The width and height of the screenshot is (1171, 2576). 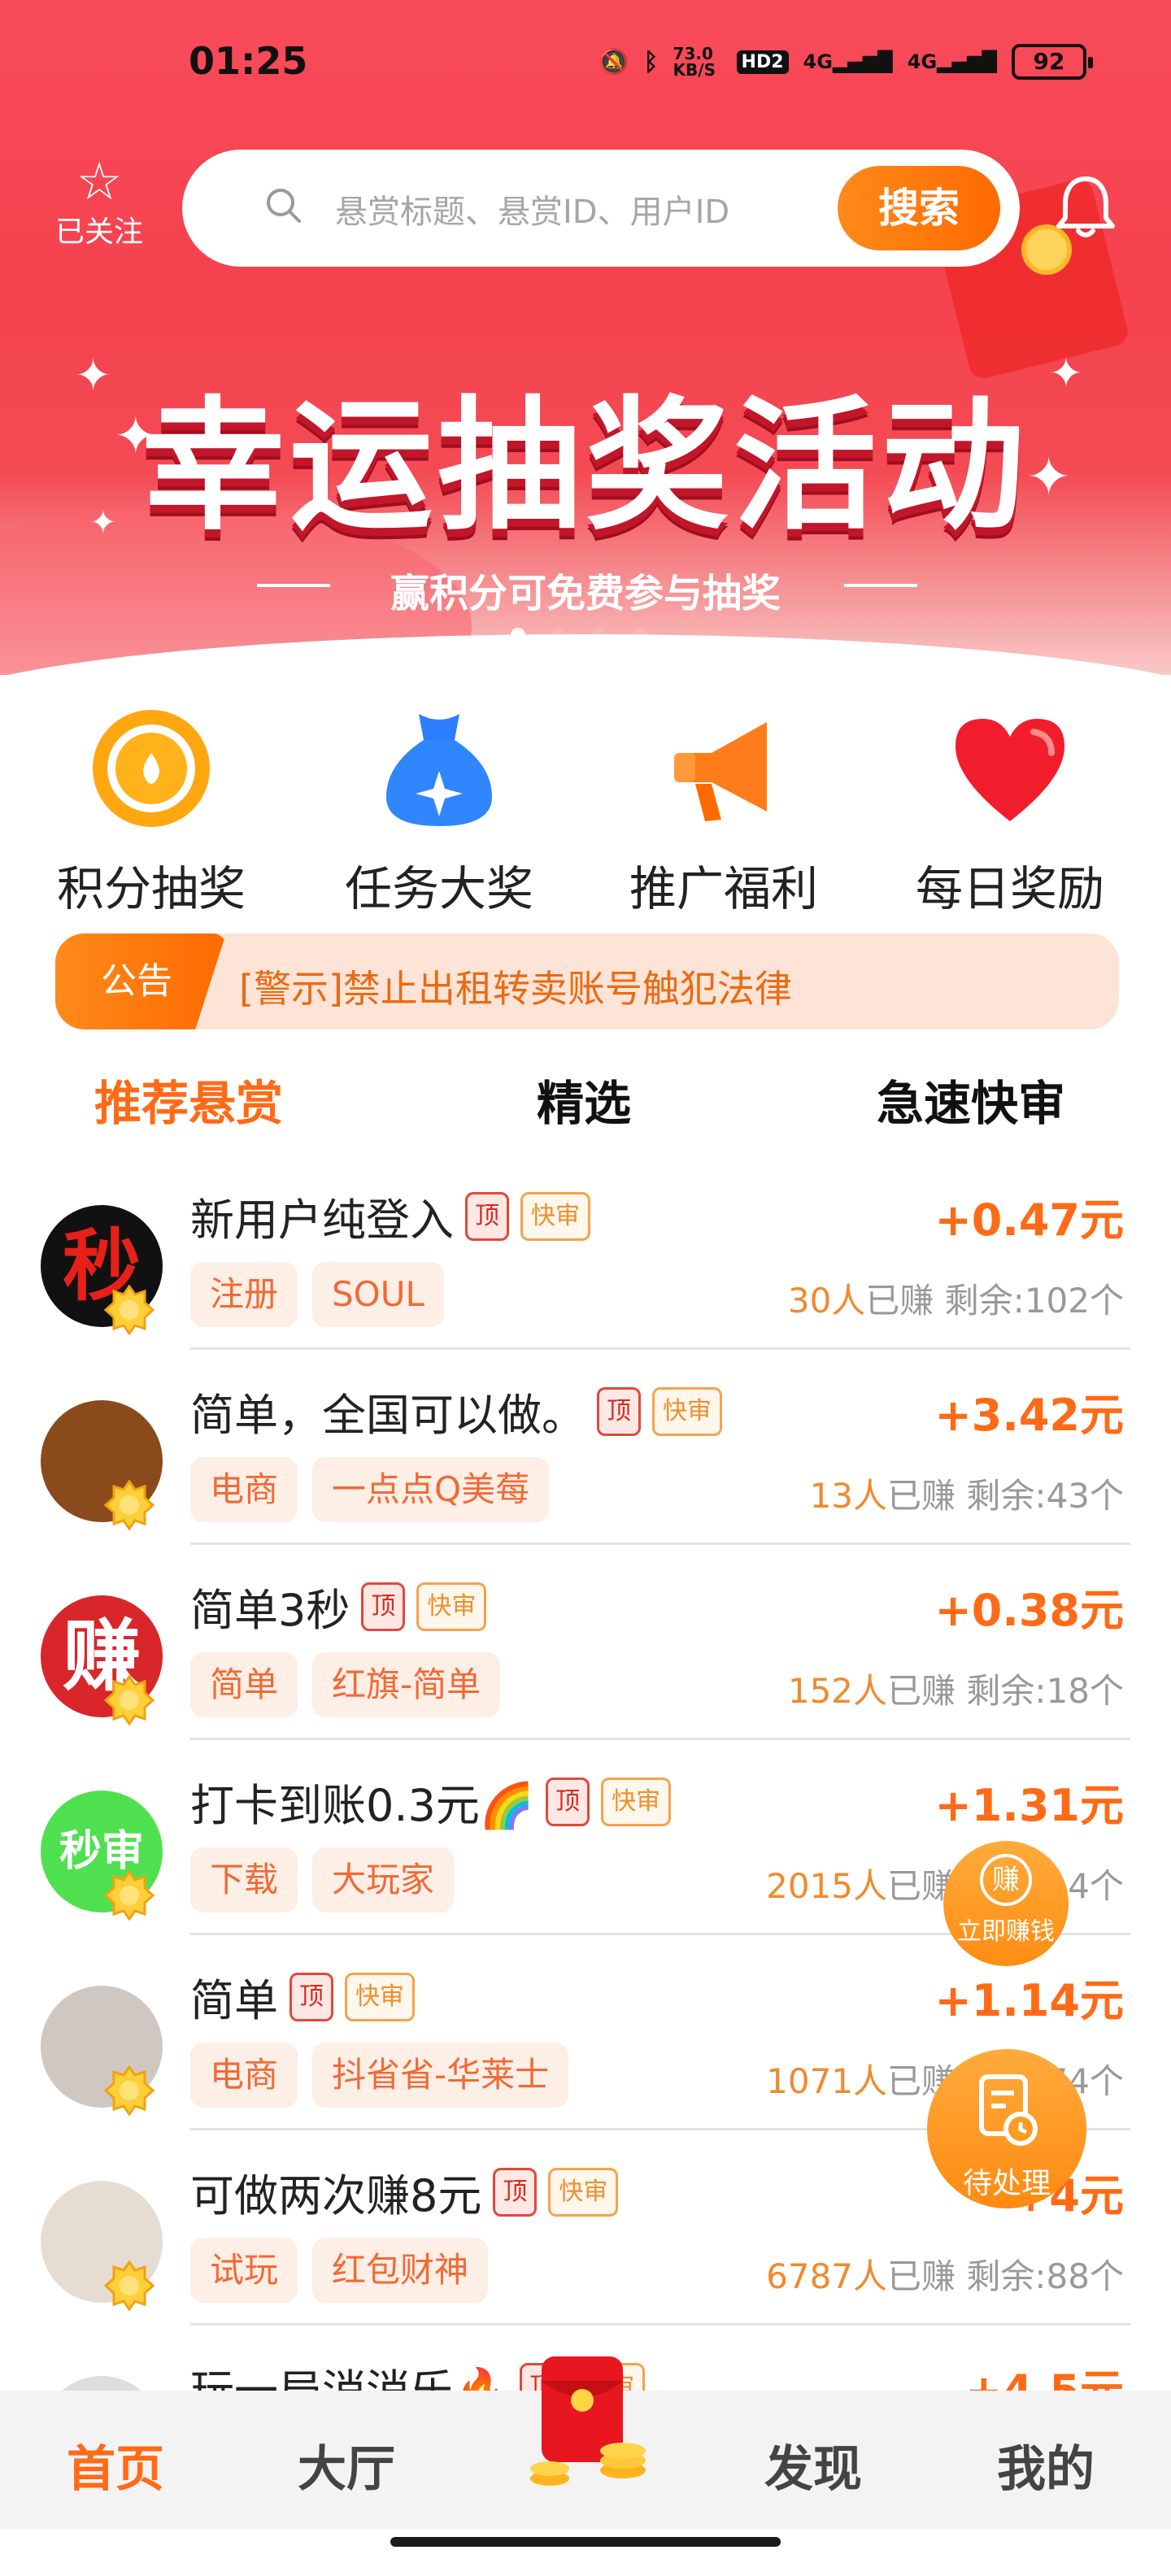 I want to click on pending-button: 待处理, so click(x=1007, y=2128).